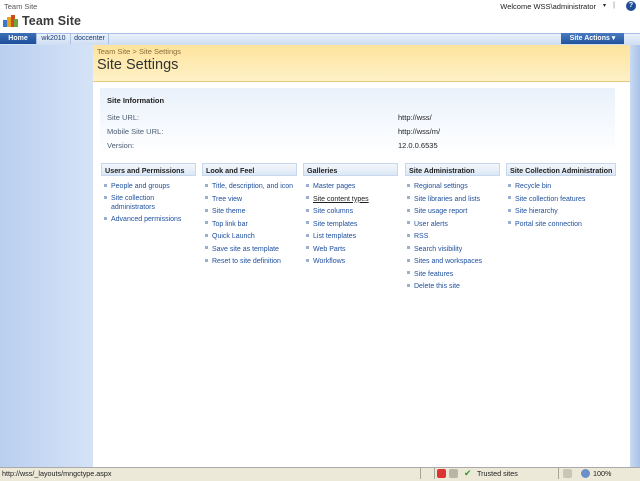 Image resolution: width=640 pixels, height=481 pixels. What do you see at coordinates (135, 131) in the screenshot?
I see `mobile-site-url-label: Mobile Site URL:` at bounding box center [135, 131].